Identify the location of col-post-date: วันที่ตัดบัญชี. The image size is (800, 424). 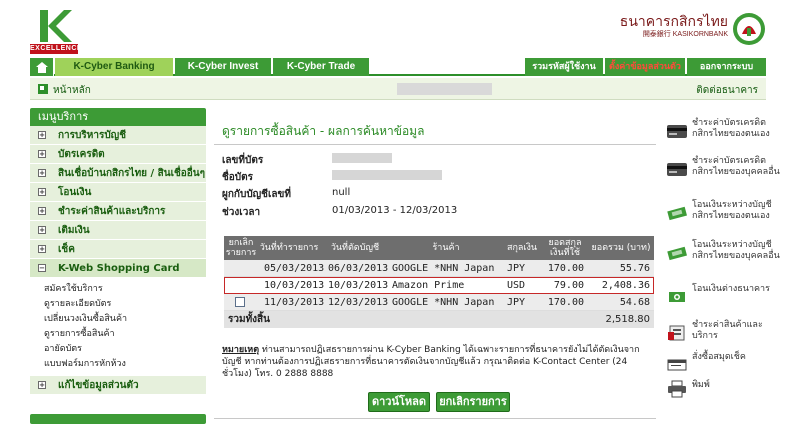
(355, 248).